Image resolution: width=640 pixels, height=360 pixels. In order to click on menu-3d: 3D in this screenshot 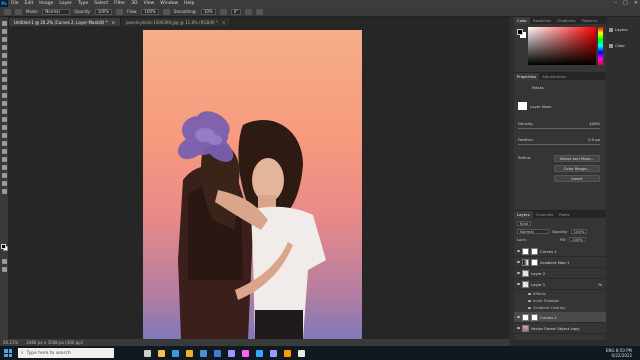, I will do `click(134, 3)`.